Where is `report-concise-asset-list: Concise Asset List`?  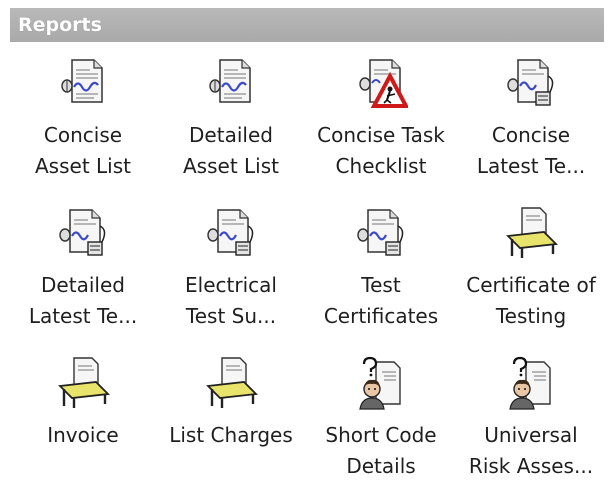
report-concise-asset-list: Concise Asset List is located at coordinates (83, 126).